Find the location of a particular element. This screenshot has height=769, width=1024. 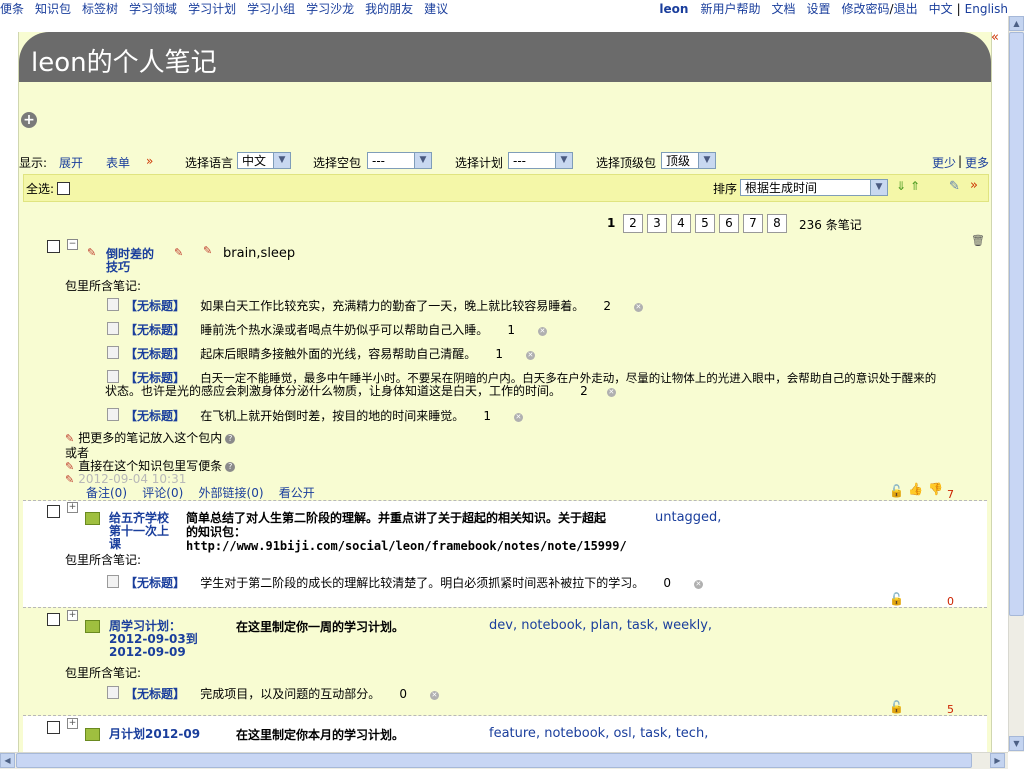

scroll-left-icon: ◀ is located at coordinates (7, 760).